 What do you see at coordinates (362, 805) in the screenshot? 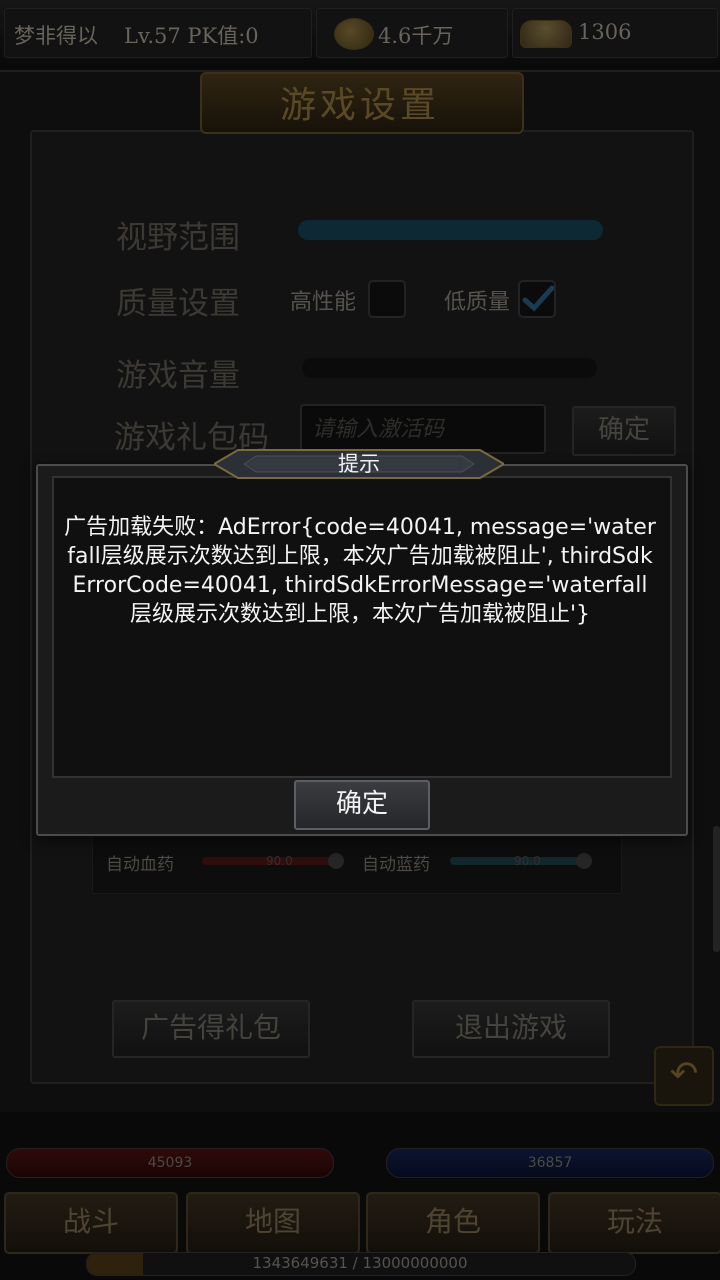
I see `dialog-ok-button: 确定` at bounding box center [362, 805].